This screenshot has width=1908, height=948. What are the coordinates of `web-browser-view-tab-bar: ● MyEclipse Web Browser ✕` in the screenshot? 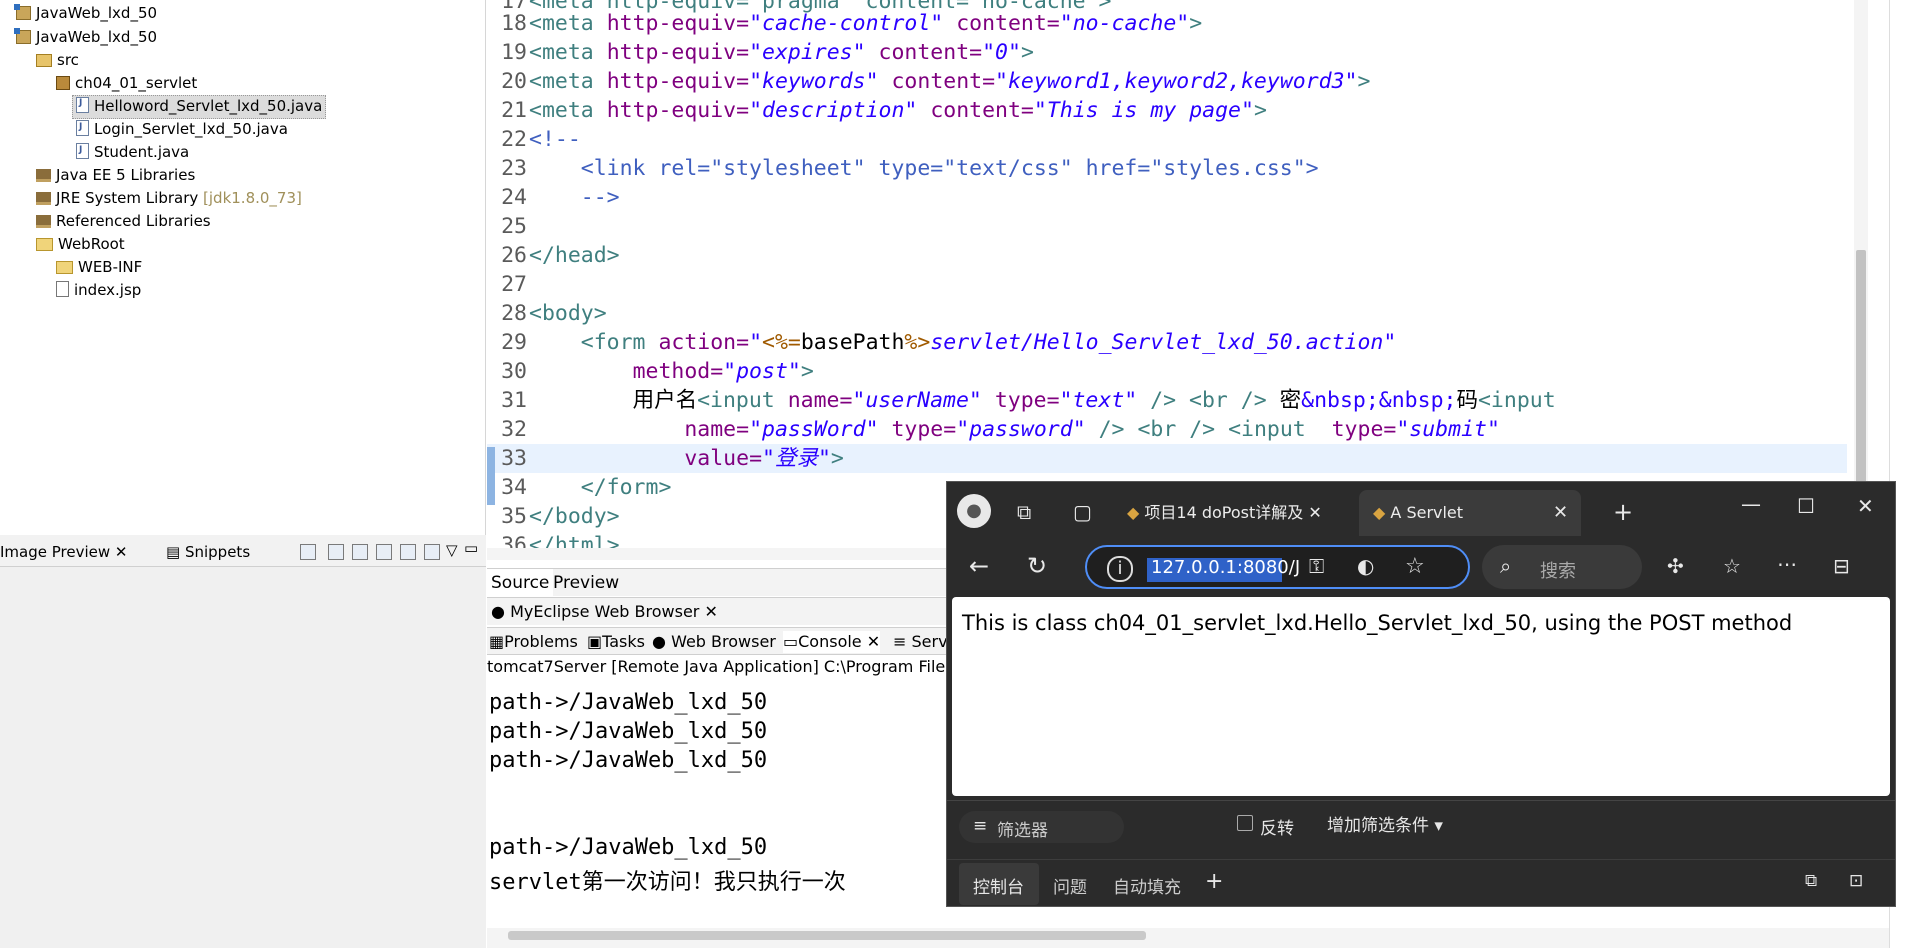 It's located at (717, 611).